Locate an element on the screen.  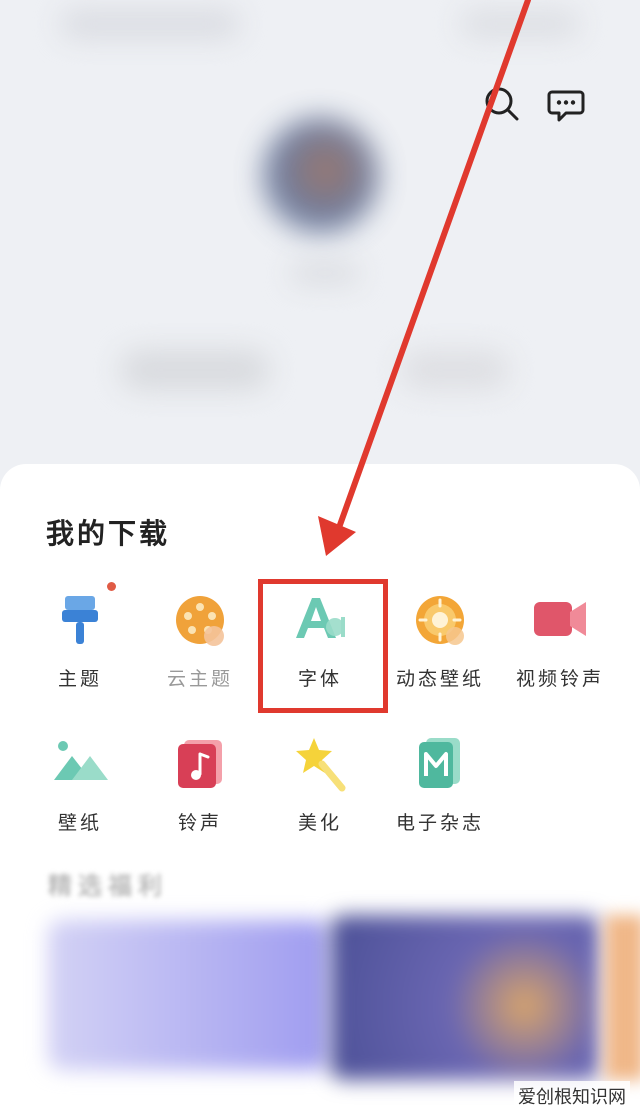
download-item-label: 美化 is located at coordinates (319, 823).